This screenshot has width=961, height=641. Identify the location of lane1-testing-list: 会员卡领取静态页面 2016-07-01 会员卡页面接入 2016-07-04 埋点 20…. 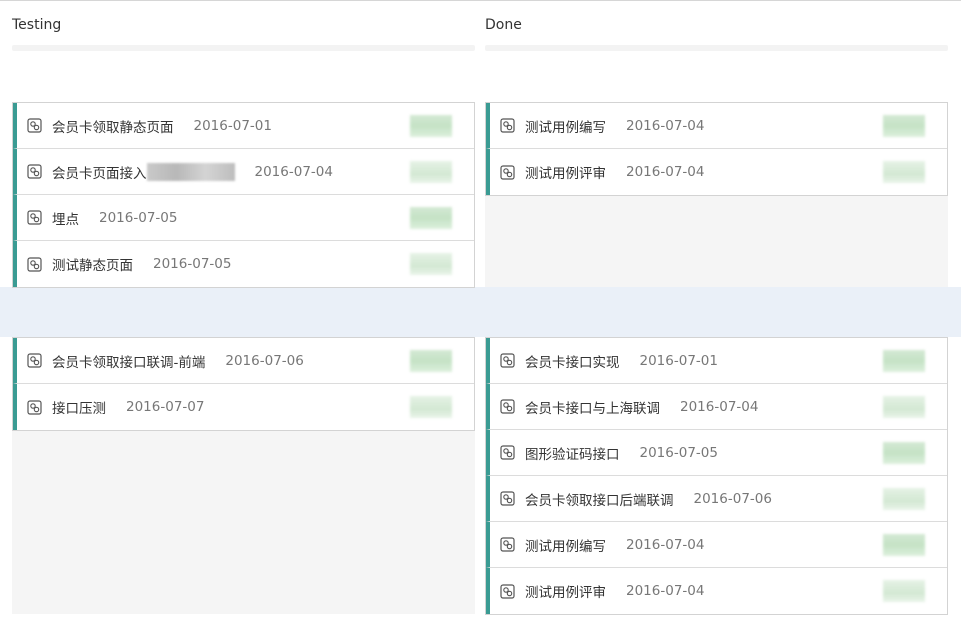
(243, 195).